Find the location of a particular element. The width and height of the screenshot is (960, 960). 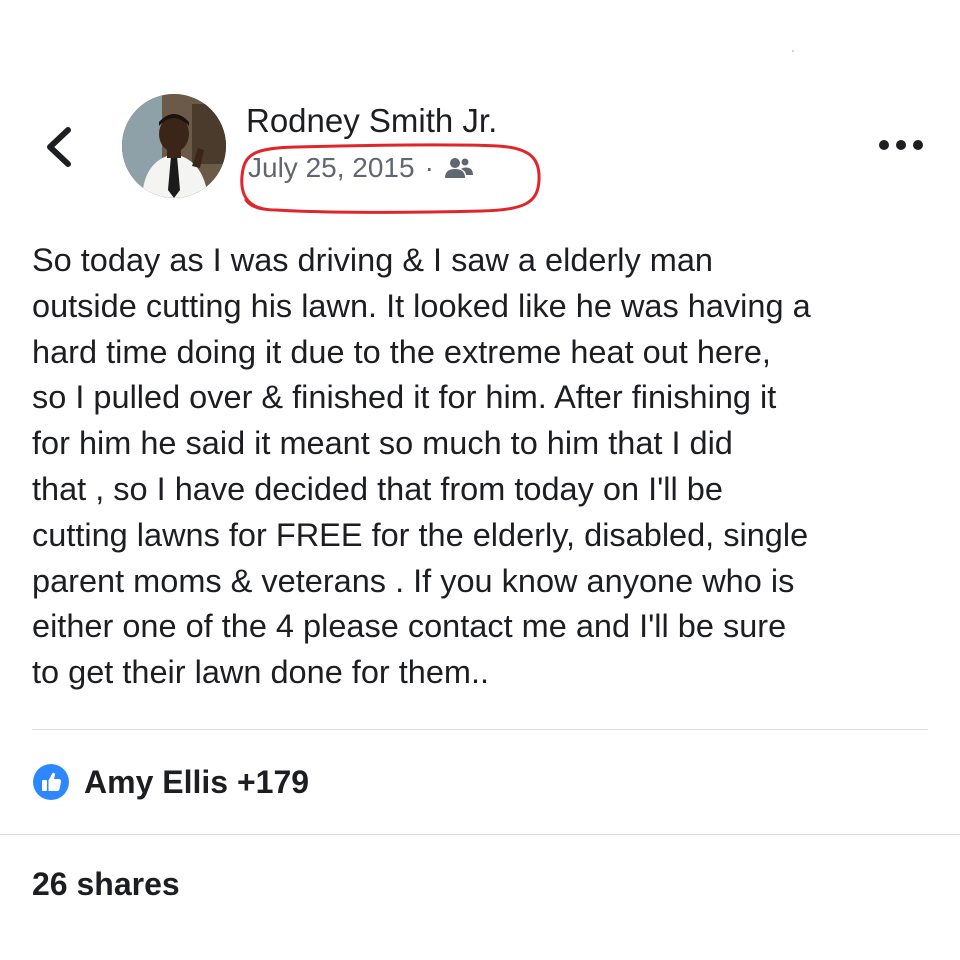

more-options-button is located at coordinates (901, 145).